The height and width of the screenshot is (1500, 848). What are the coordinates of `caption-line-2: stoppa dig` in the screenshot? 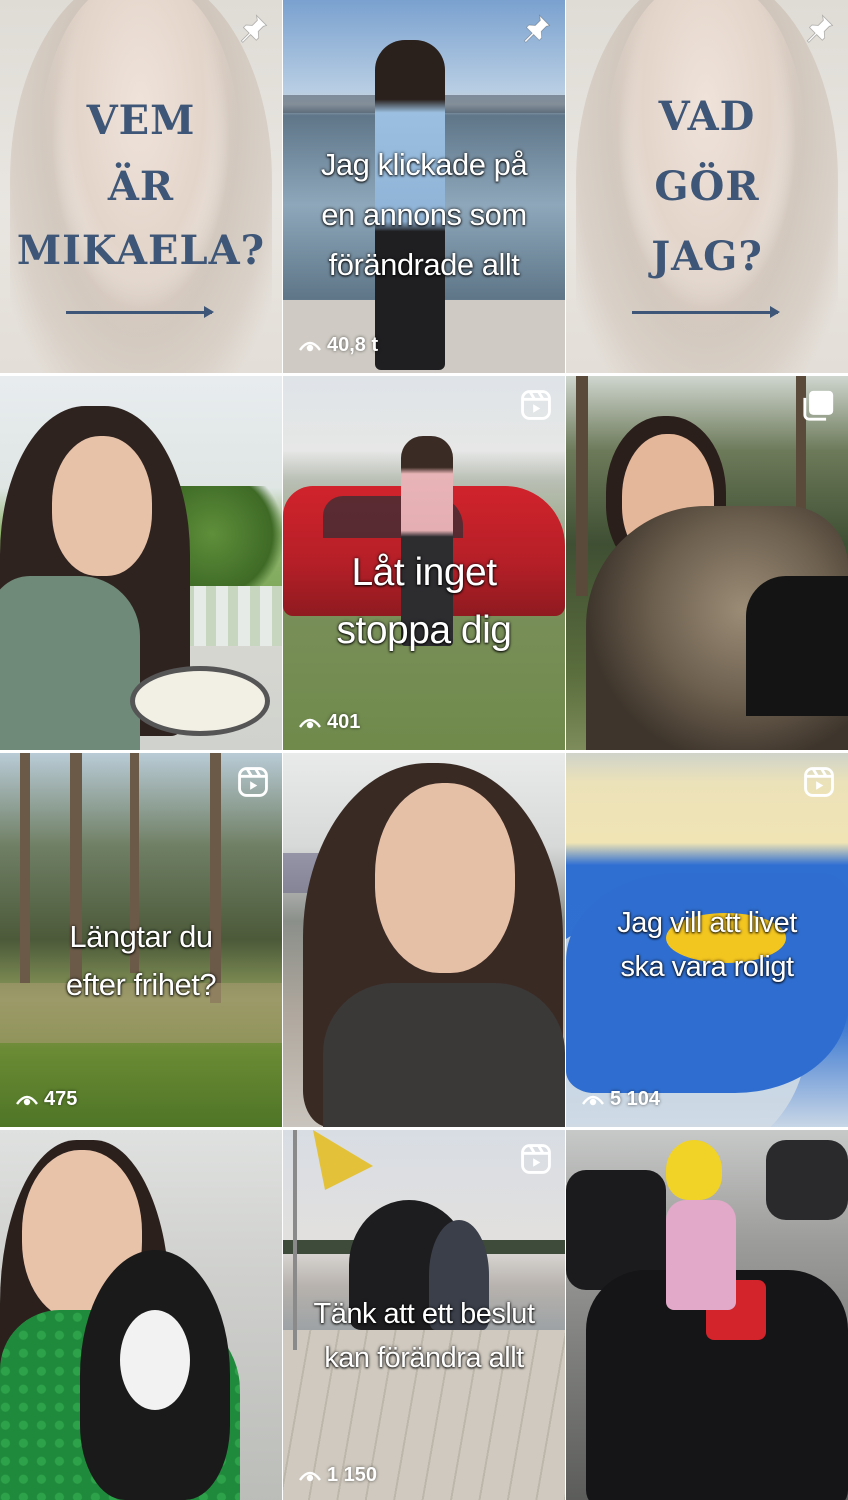 It's located at (424, 630).